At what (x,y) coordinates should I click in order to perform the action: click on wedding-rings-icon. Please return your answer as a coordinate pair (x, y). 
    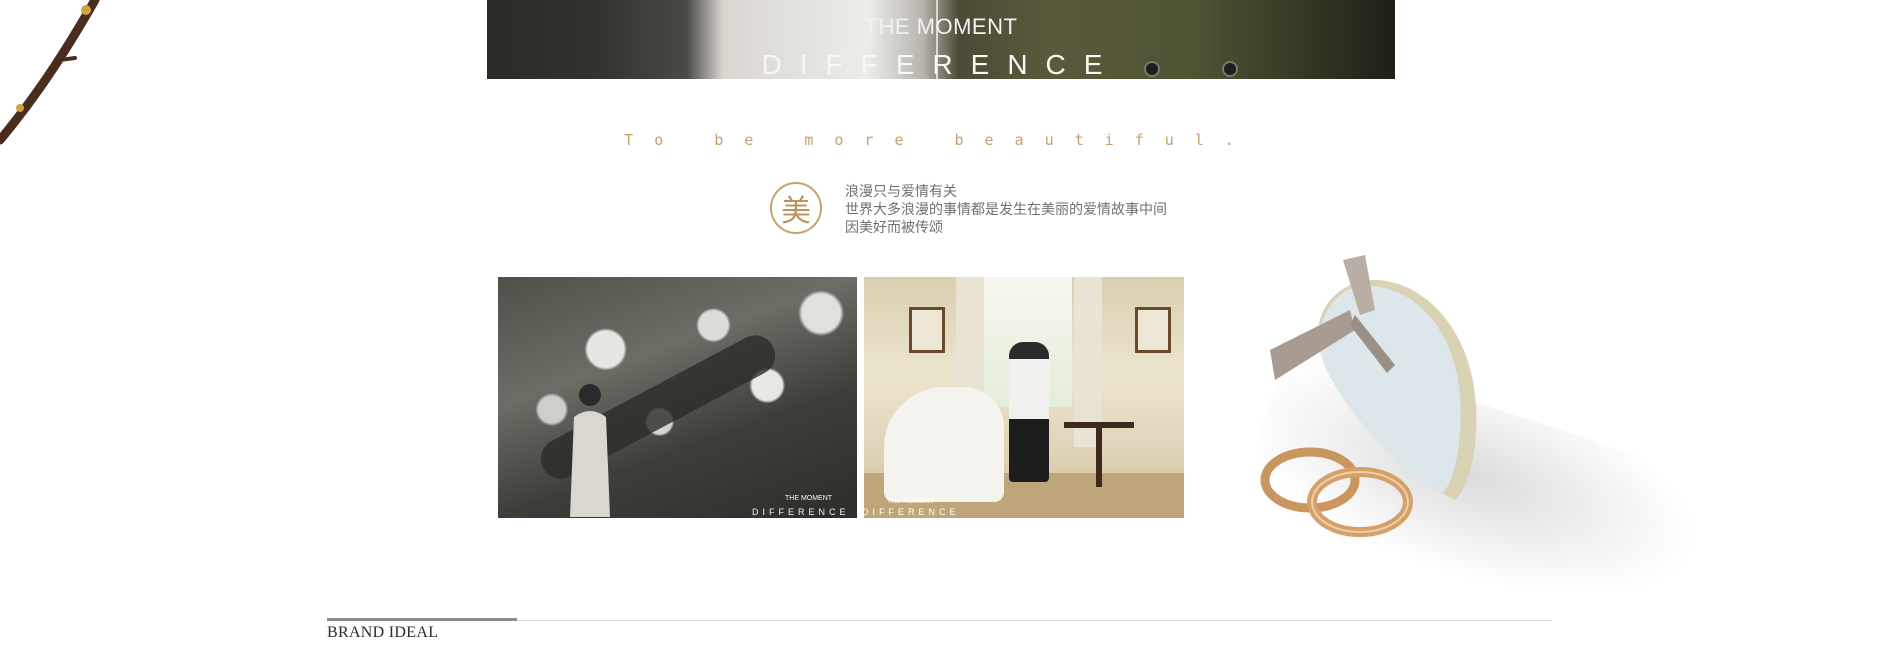
    Looking at the image, I should click on (1336, 492).